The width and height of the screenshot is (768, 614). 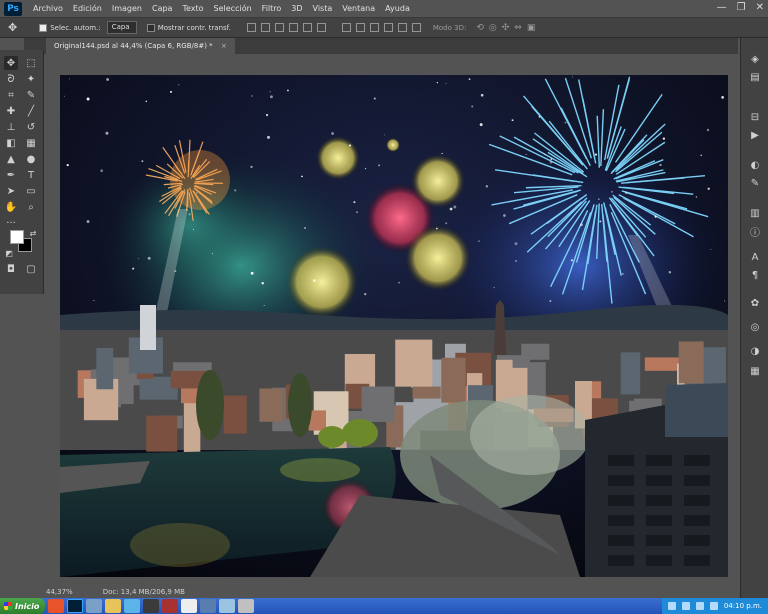 I want to click on start-button: Inicio, so click(x=23, y=606).